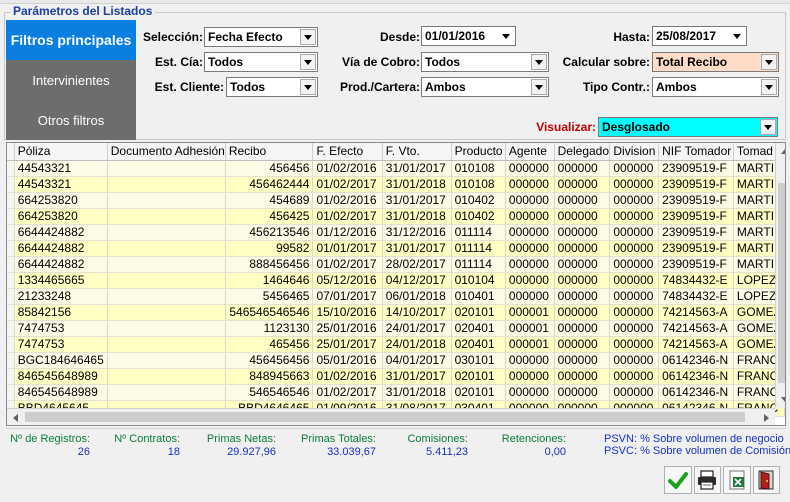 This screenshot has height=502, width=790. Describe the element at coordinates (417, 152) in the screenshot. I see `column-header: F. Vto.` at that location.